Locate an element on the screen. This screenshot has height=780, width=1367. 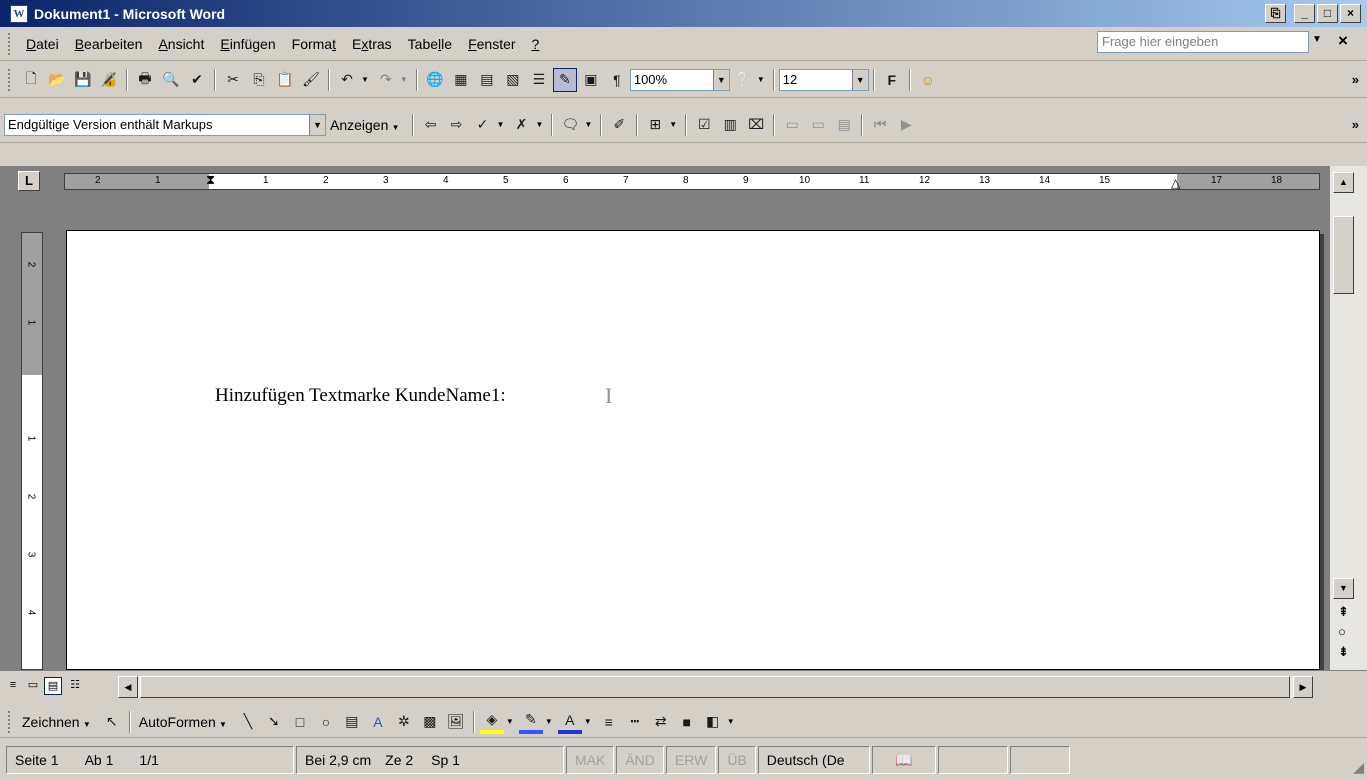
form-table-icon: ▥ is located at coordinates (730, 125).